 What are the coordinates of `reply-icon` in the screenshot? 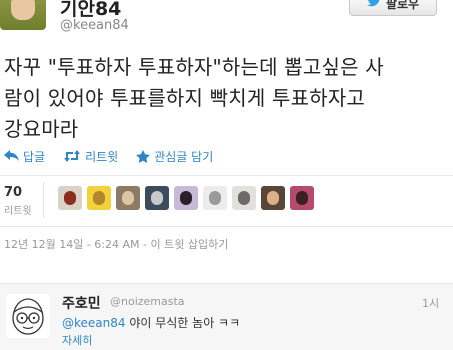 It's located at (11, 156).